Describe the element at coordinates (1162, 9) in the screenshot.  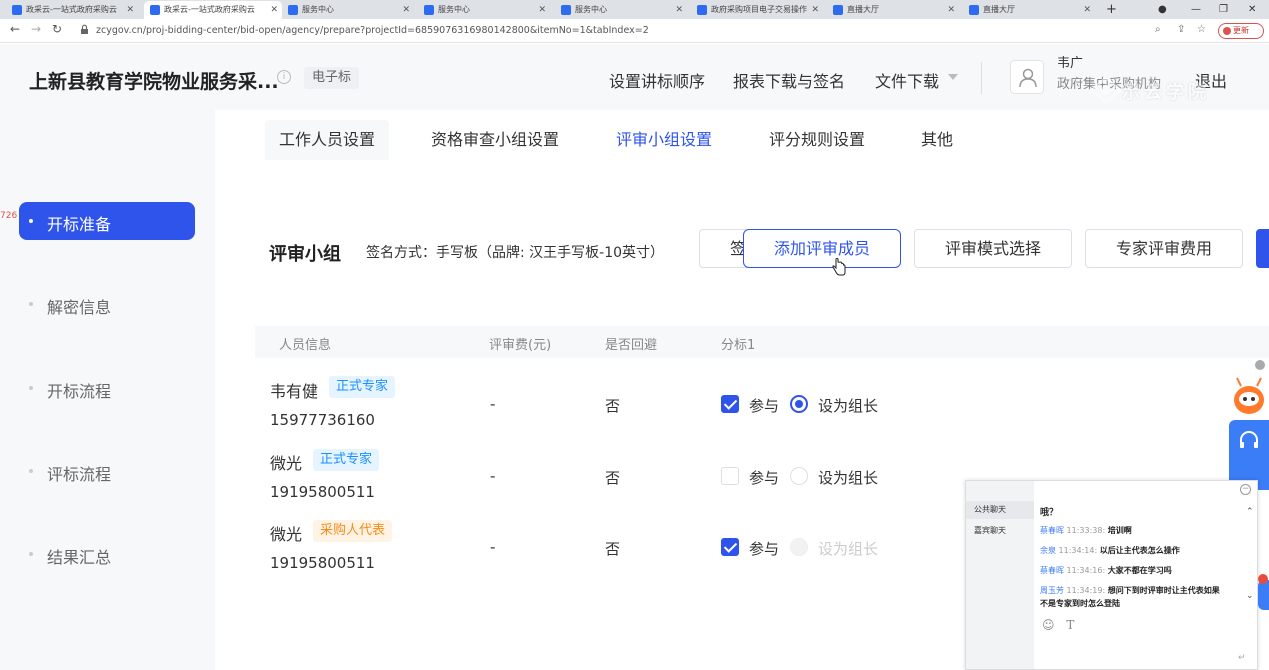
I see `profile-icon: ●` at that location.